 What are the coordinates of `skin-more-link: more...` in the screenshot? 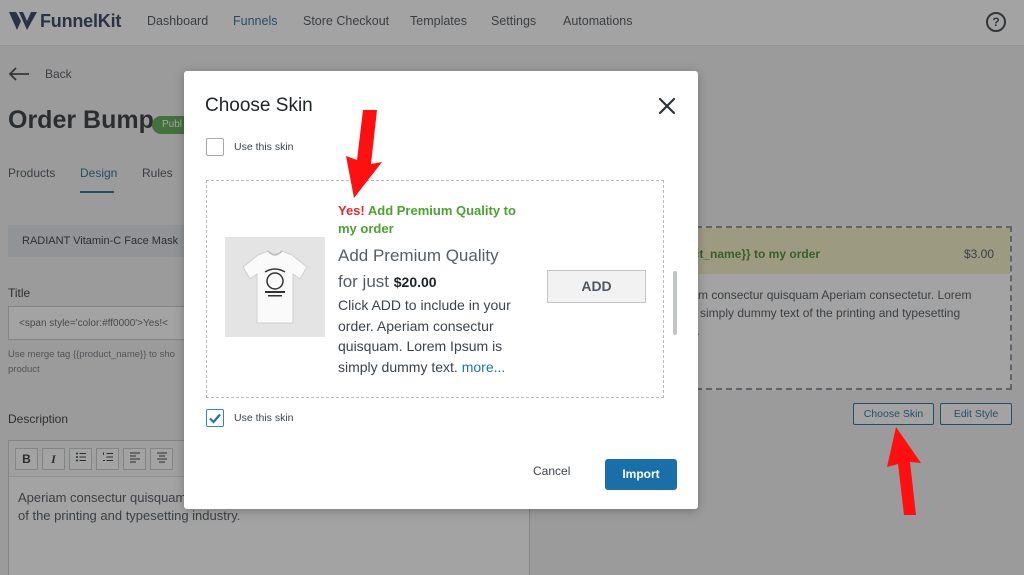 It's located at (484, 367).